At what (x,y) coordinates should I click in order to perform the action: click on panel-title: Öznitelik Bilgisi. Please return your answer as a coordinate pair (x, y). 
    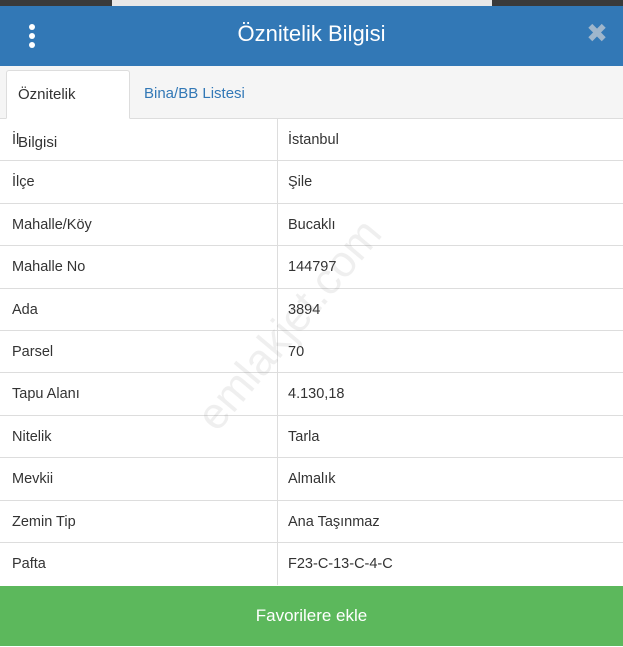
    Looking at the image, I should click on (311, 33).